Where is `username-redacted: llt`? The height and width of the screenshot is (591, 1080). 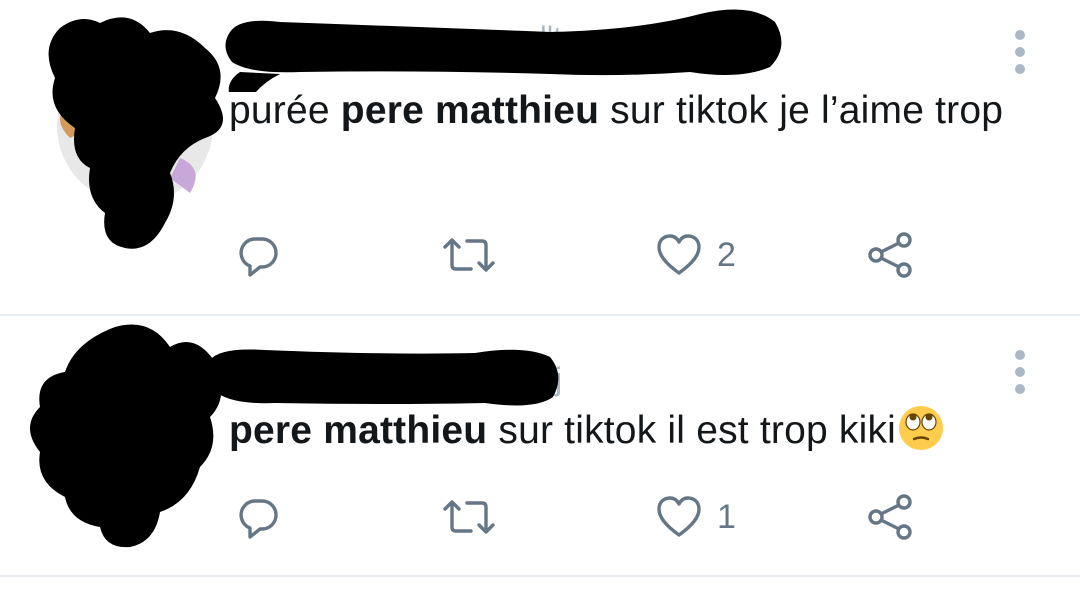 username-redacted: llt is located at coordinates (505, 47).